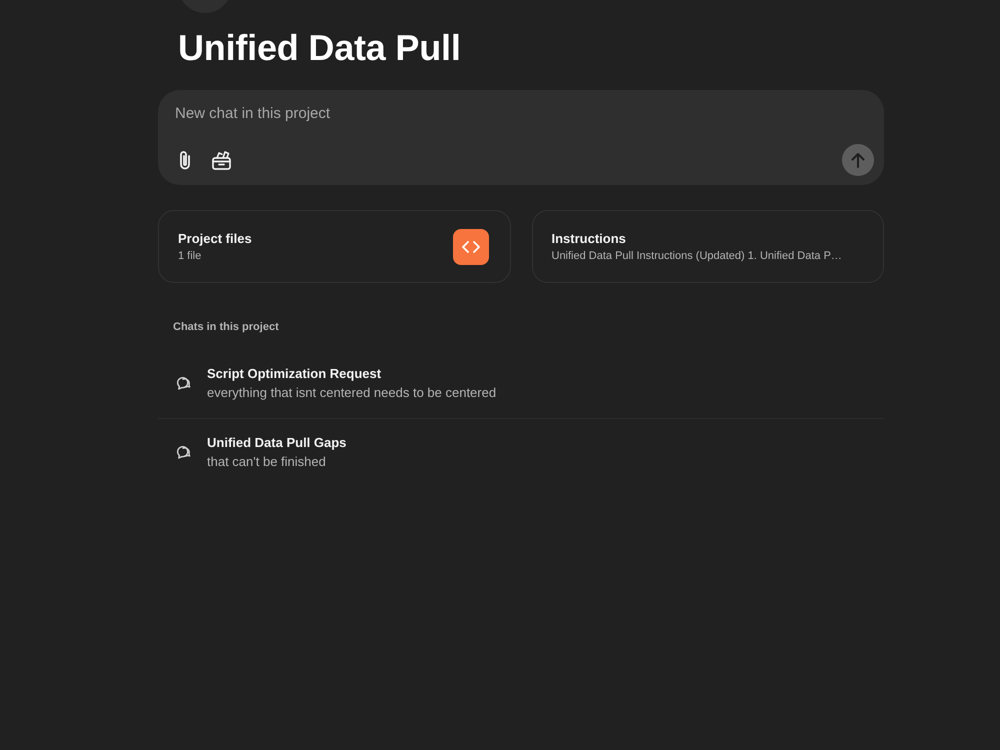  Describe the element at coordinates (334, 246) in the screenshot. I see `project-files-card: Project files 1 file` at that location.